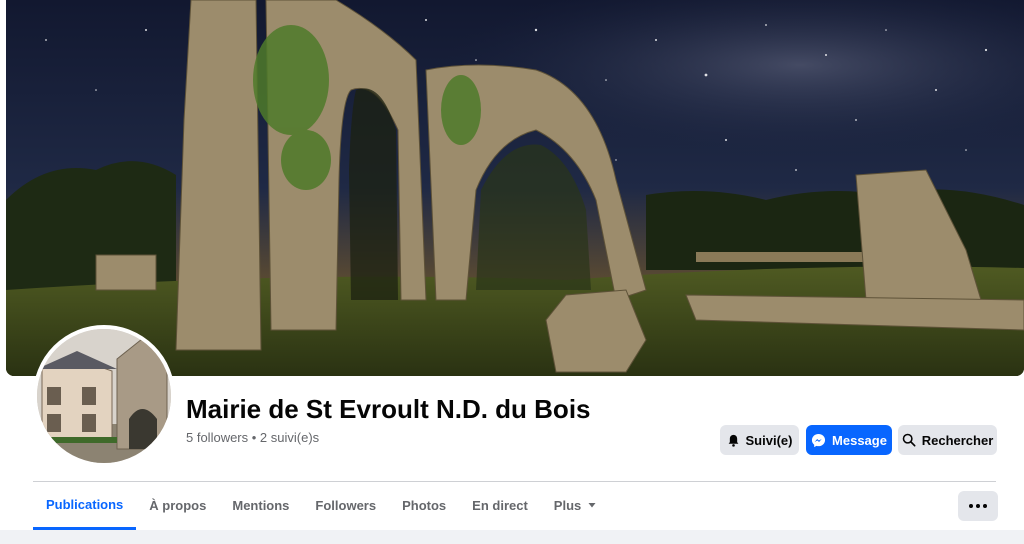 The image size is (1024, 544). I want to click on town-hall-photo, so click(104, 396).